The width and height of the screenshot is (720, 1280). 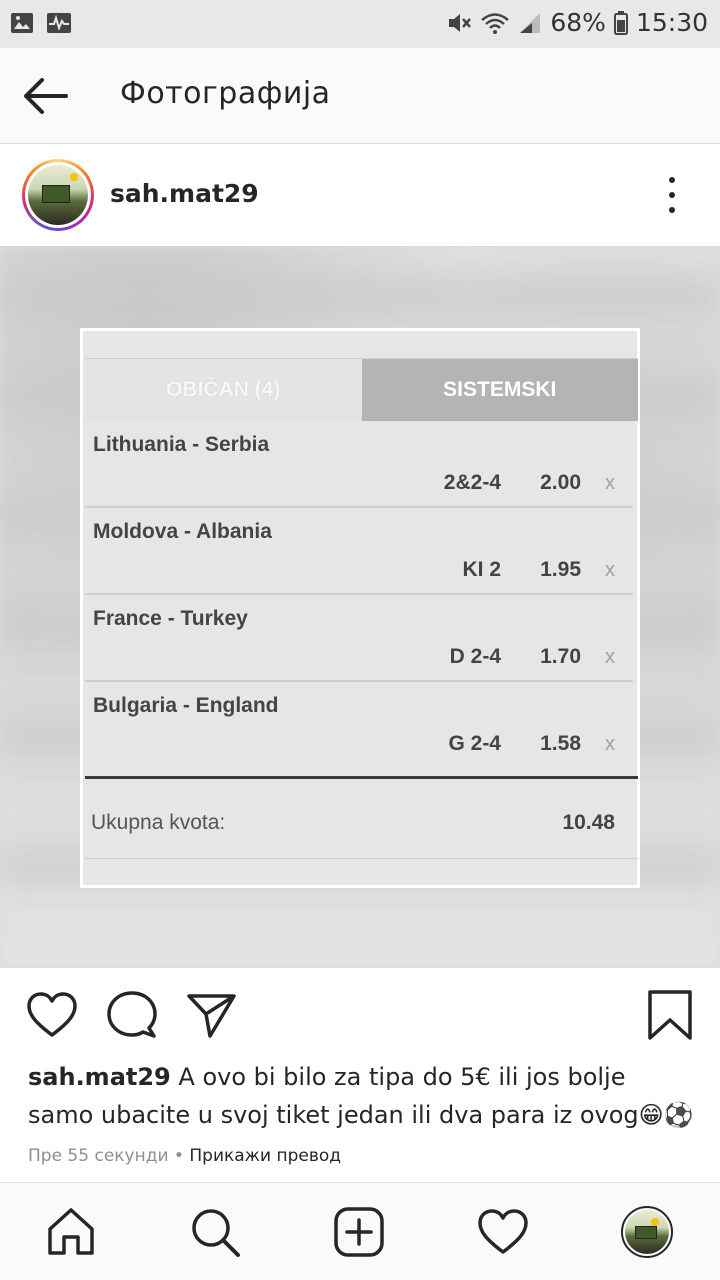 I want to click on avatar, so click(x=58, y=195).